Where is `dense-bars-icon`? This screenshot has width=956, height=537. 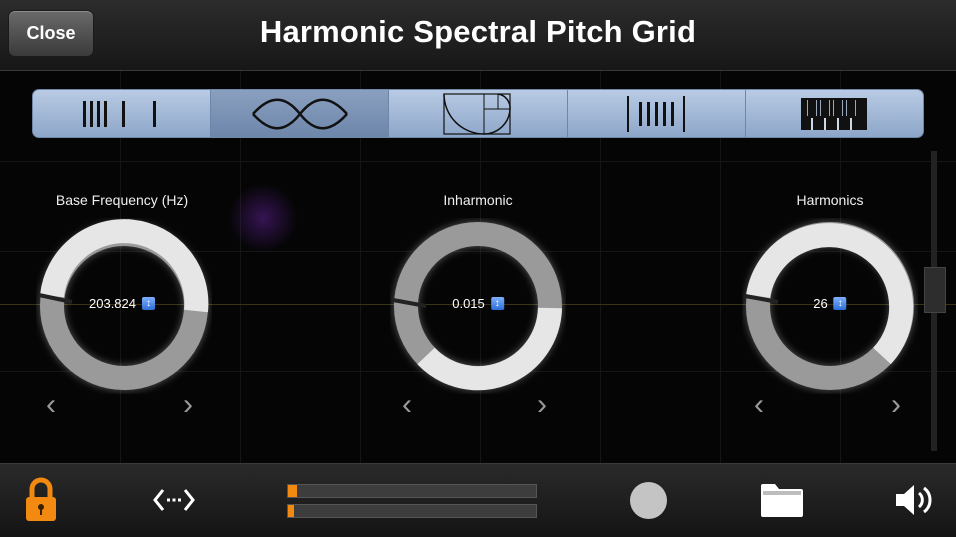
dense-bars-icon is located at coordinates (656, 113).